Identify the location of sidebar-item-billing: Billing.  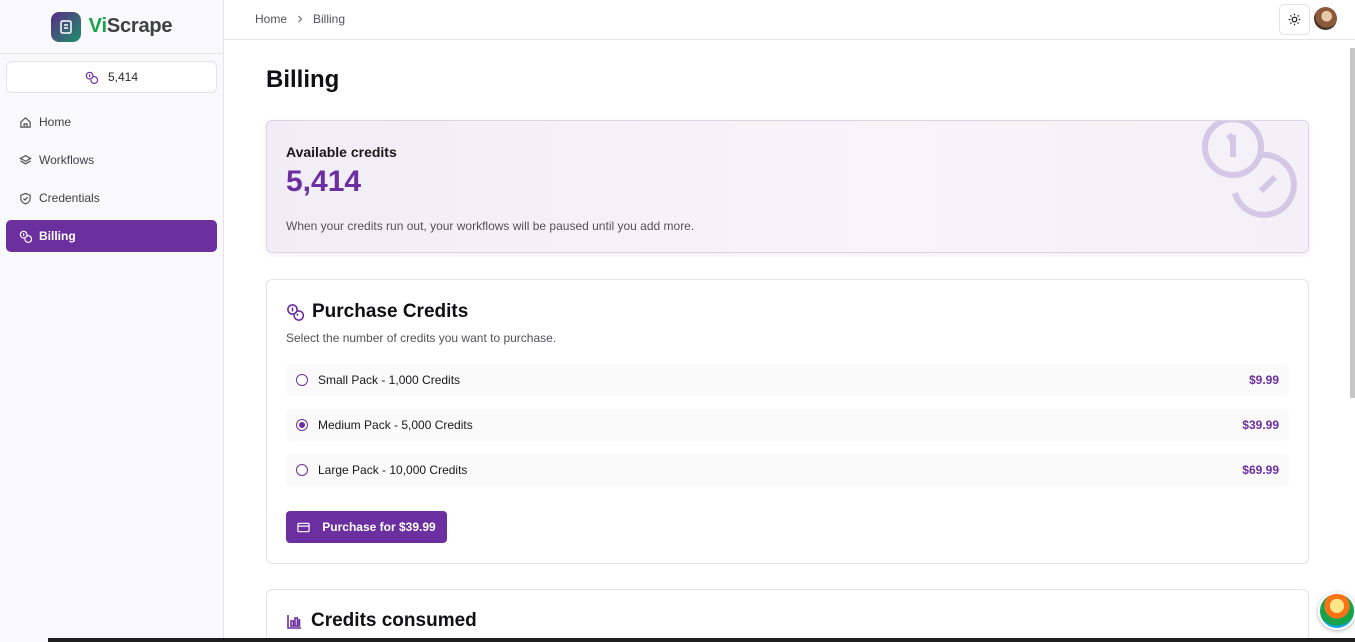
(111, 236).